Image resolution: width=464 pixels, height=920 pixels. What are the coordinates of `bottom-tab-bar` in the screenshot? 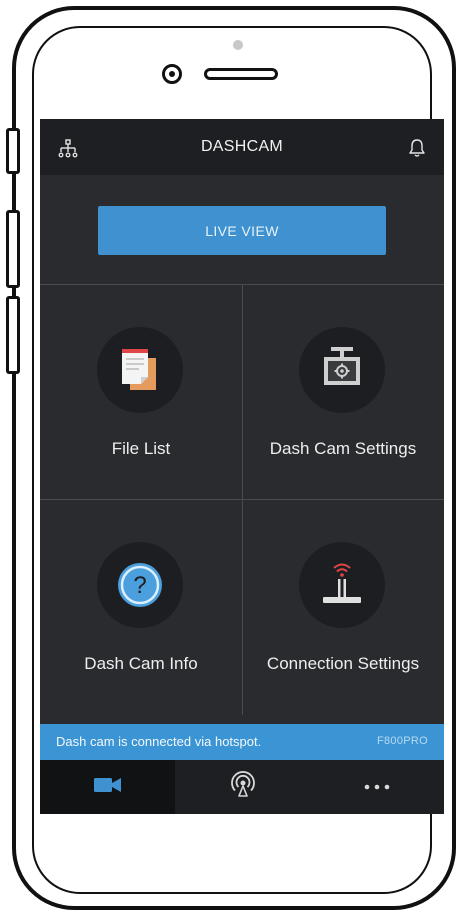 It's located at (242, 787).